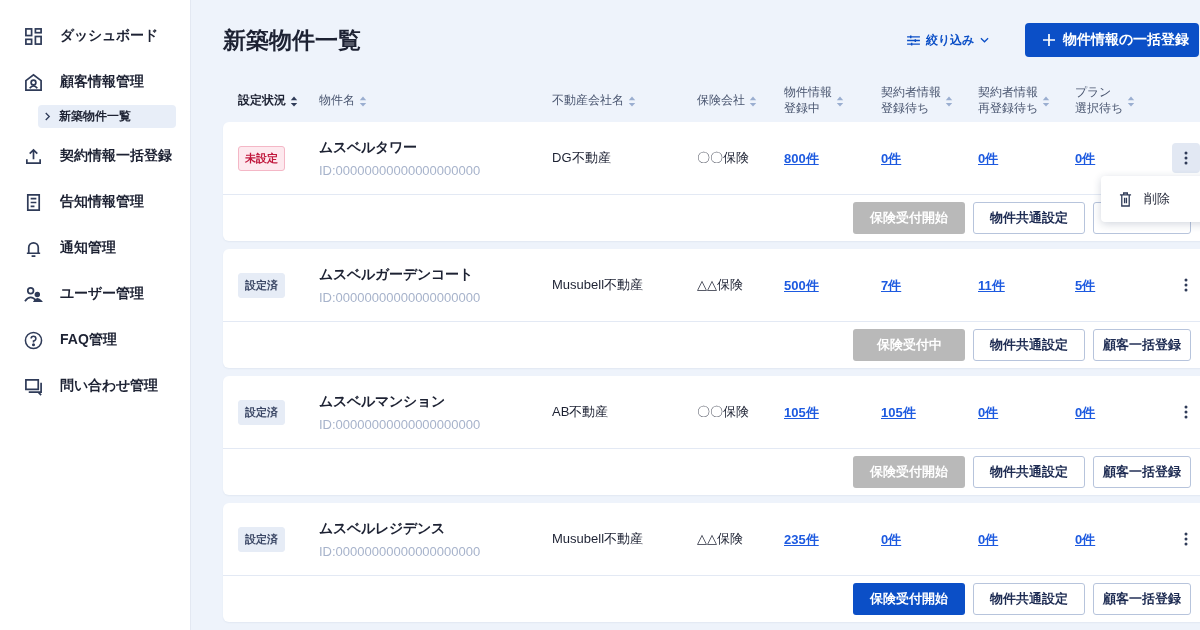  What do you see at coordinates (33, 340) in the screenshot?
I see `help-icon` at bounding box center [33, 340].